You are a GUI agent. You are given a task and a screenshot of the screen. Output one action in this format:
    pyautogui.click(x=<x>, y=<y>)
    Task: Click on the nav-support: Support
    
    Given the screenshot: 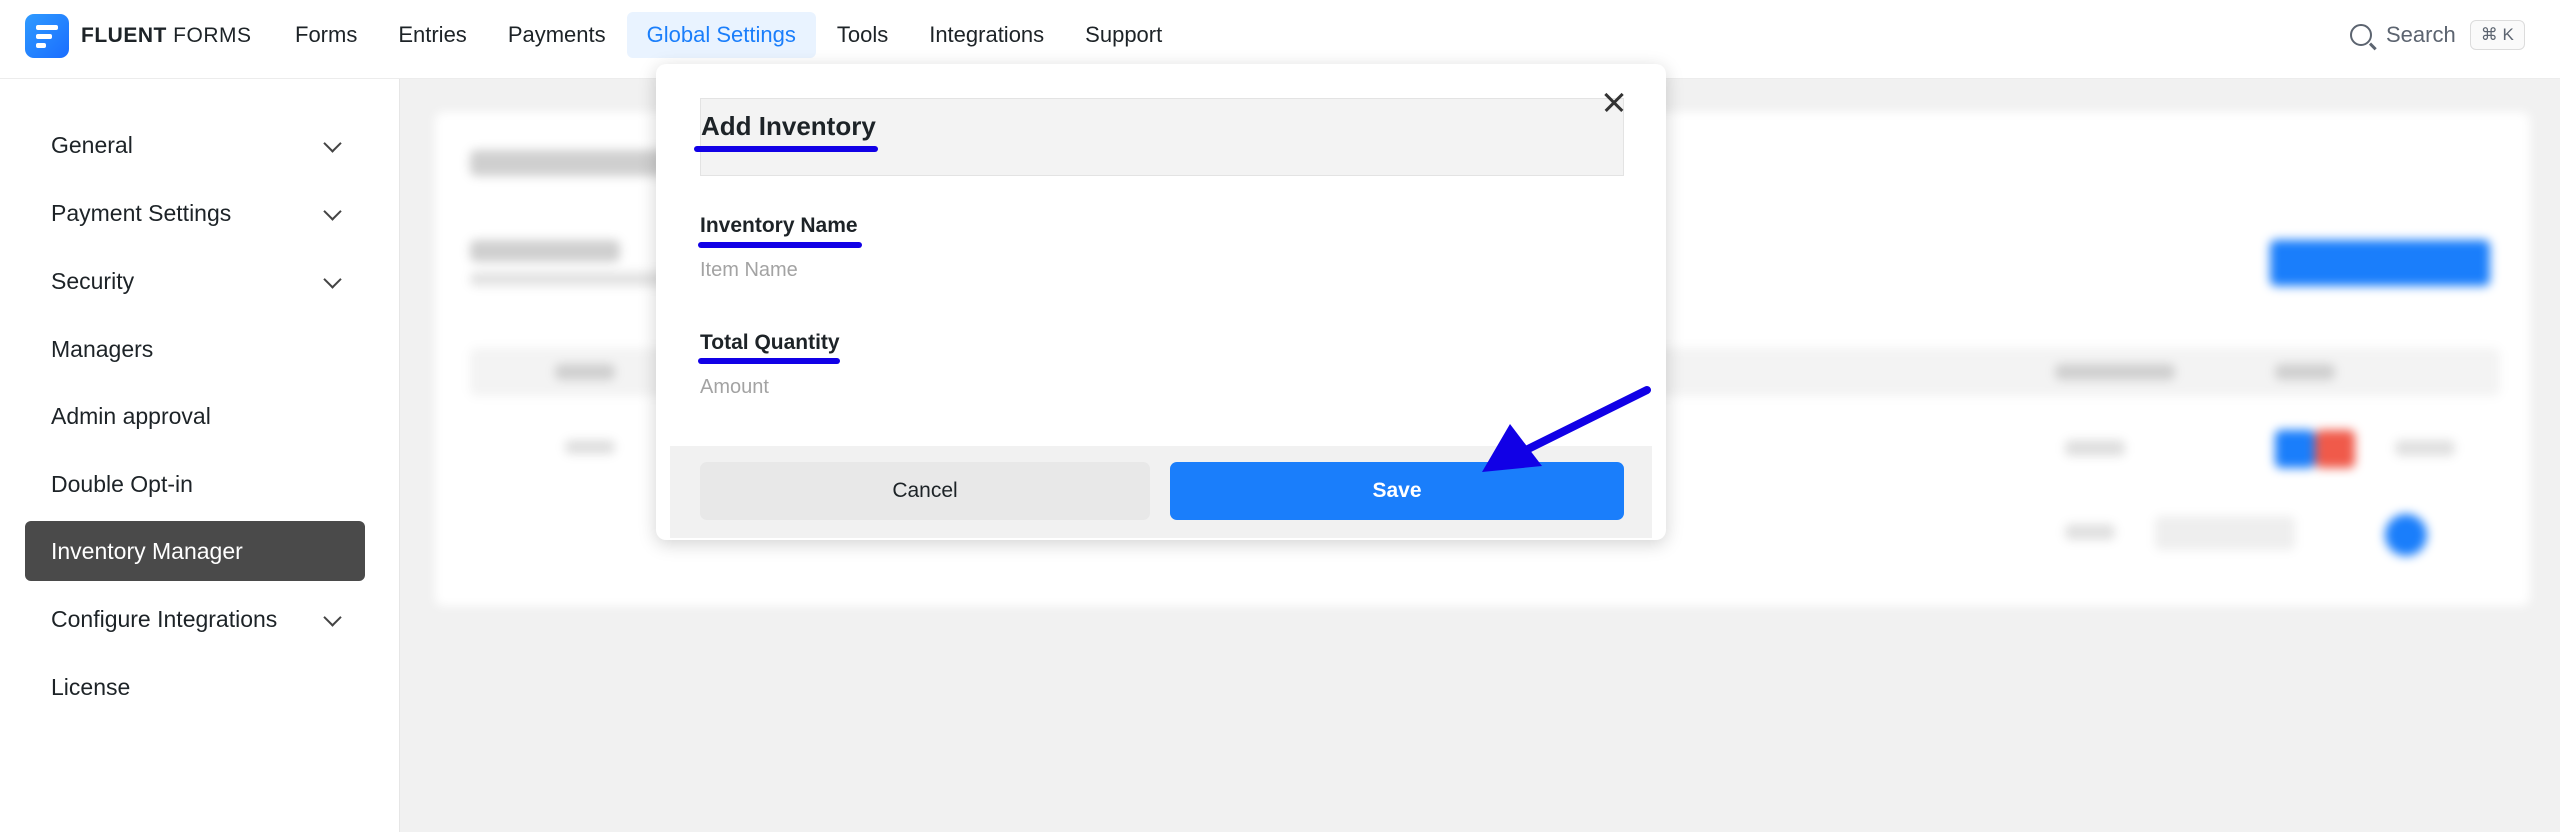 What is the action you would take?
    pyautogui.click(x=1123, y=35)
    